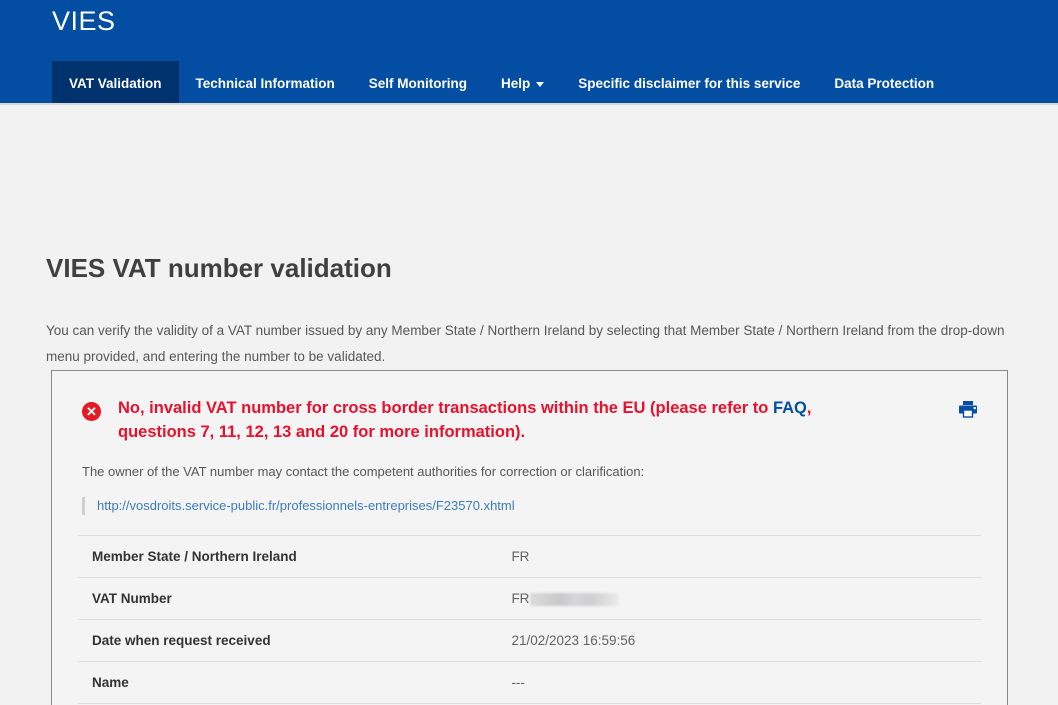 This screenshot has height=705, width=1058. I want to click on detail-label: Date when request received, so click(181, 640).